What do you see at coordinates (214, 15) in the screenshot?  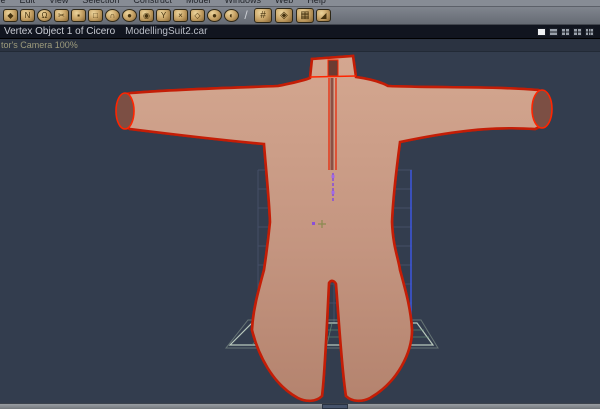 I see `pouch-tool-icon: ●` at bounding box center [214, 15].